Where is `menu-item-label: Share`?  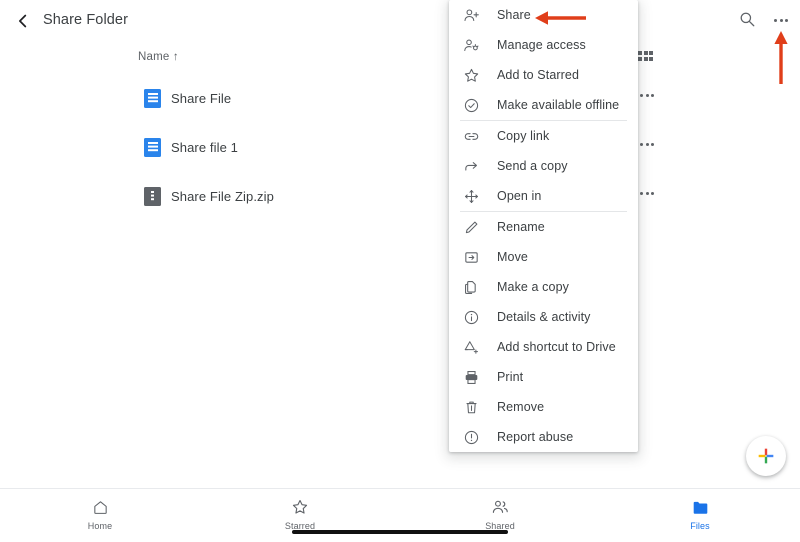
menu-item-label: Share is located at coordinates (514, 15).